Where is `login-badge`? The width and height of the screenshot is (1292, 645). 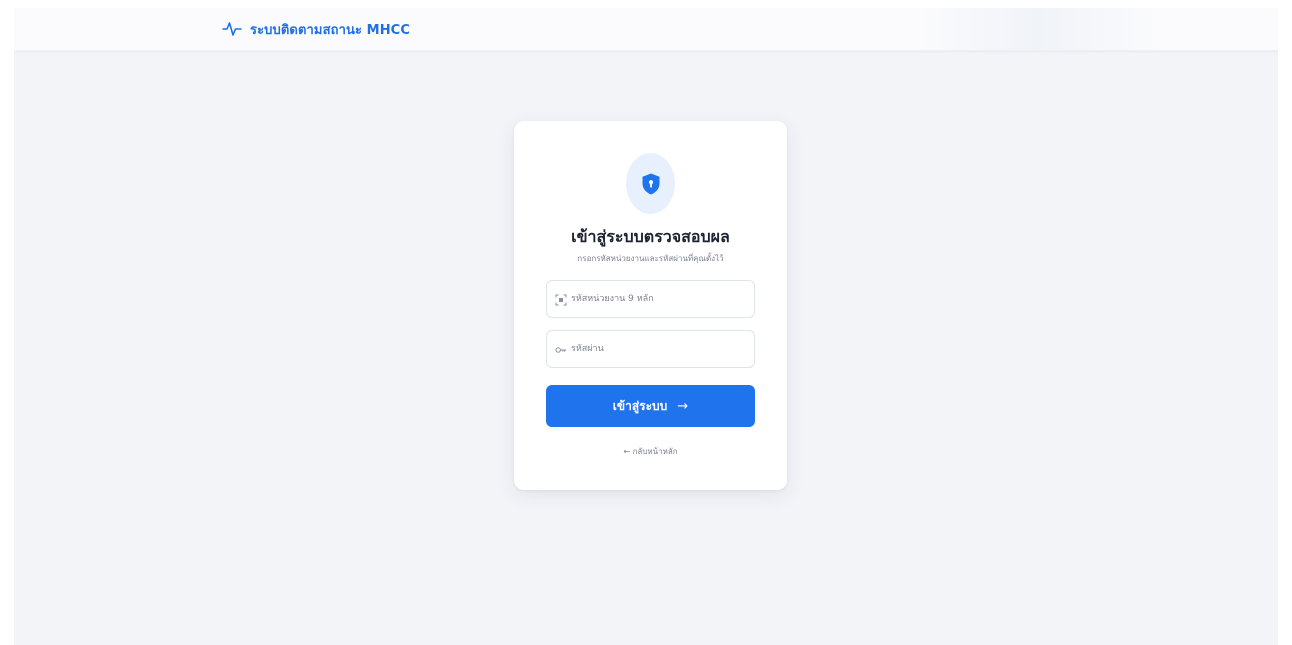
login-badge is located at coordinates (650, 183).